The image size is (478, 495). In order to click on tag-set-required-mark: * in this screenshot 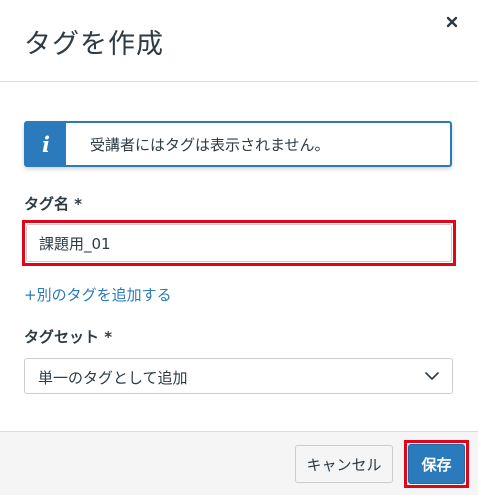, I will do `click(108, 337)`.